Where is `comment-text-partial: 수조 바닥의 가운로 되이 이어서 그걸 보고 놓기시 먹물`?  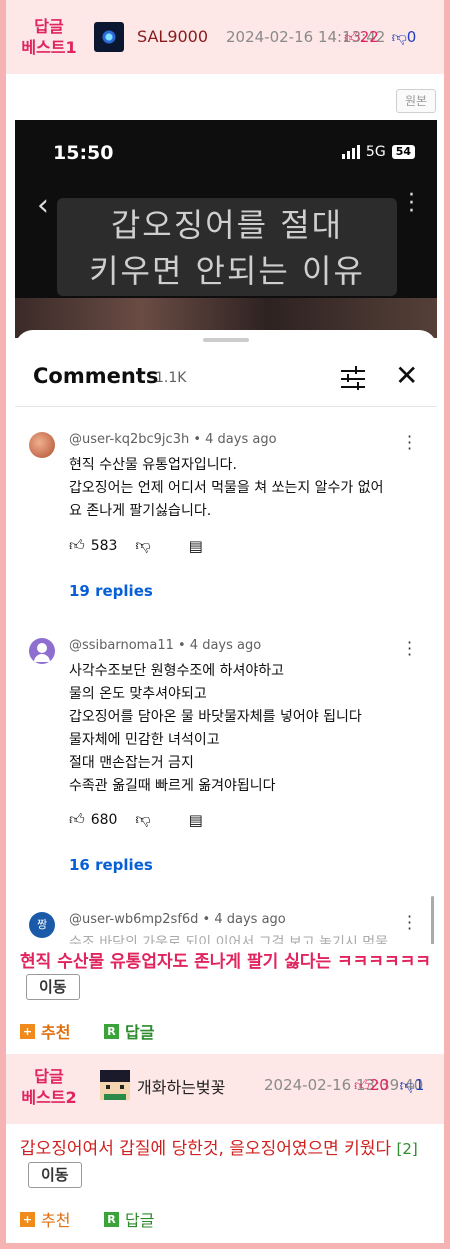 comment-text-partial: 수조 바닥의 가운로 되이 이어서 그걸 보고 놓기시 먹물 is located at coordinates (228, 939).